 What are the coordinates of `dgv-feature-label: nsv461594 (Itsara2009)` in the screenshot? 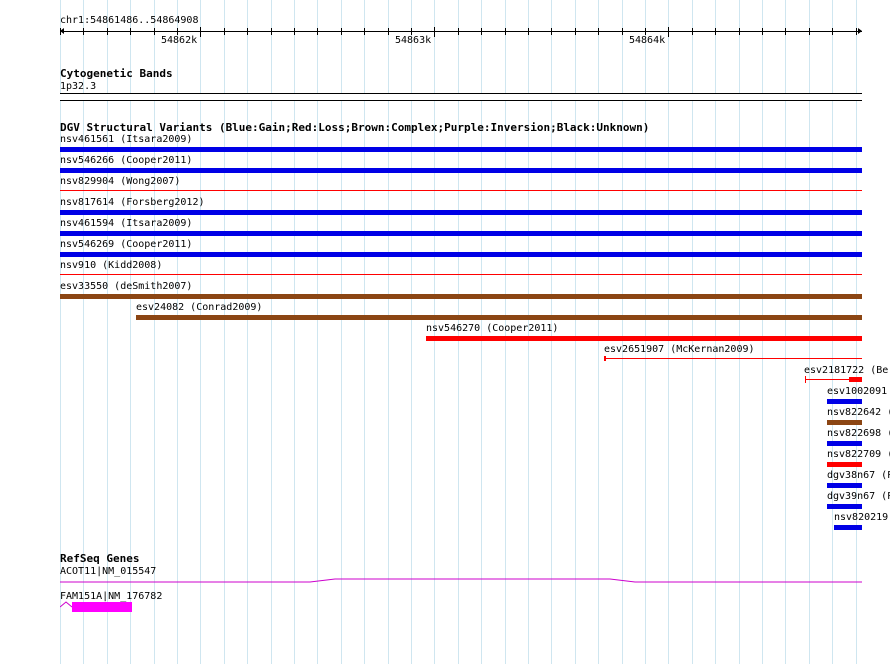 It's located at (126, 223).